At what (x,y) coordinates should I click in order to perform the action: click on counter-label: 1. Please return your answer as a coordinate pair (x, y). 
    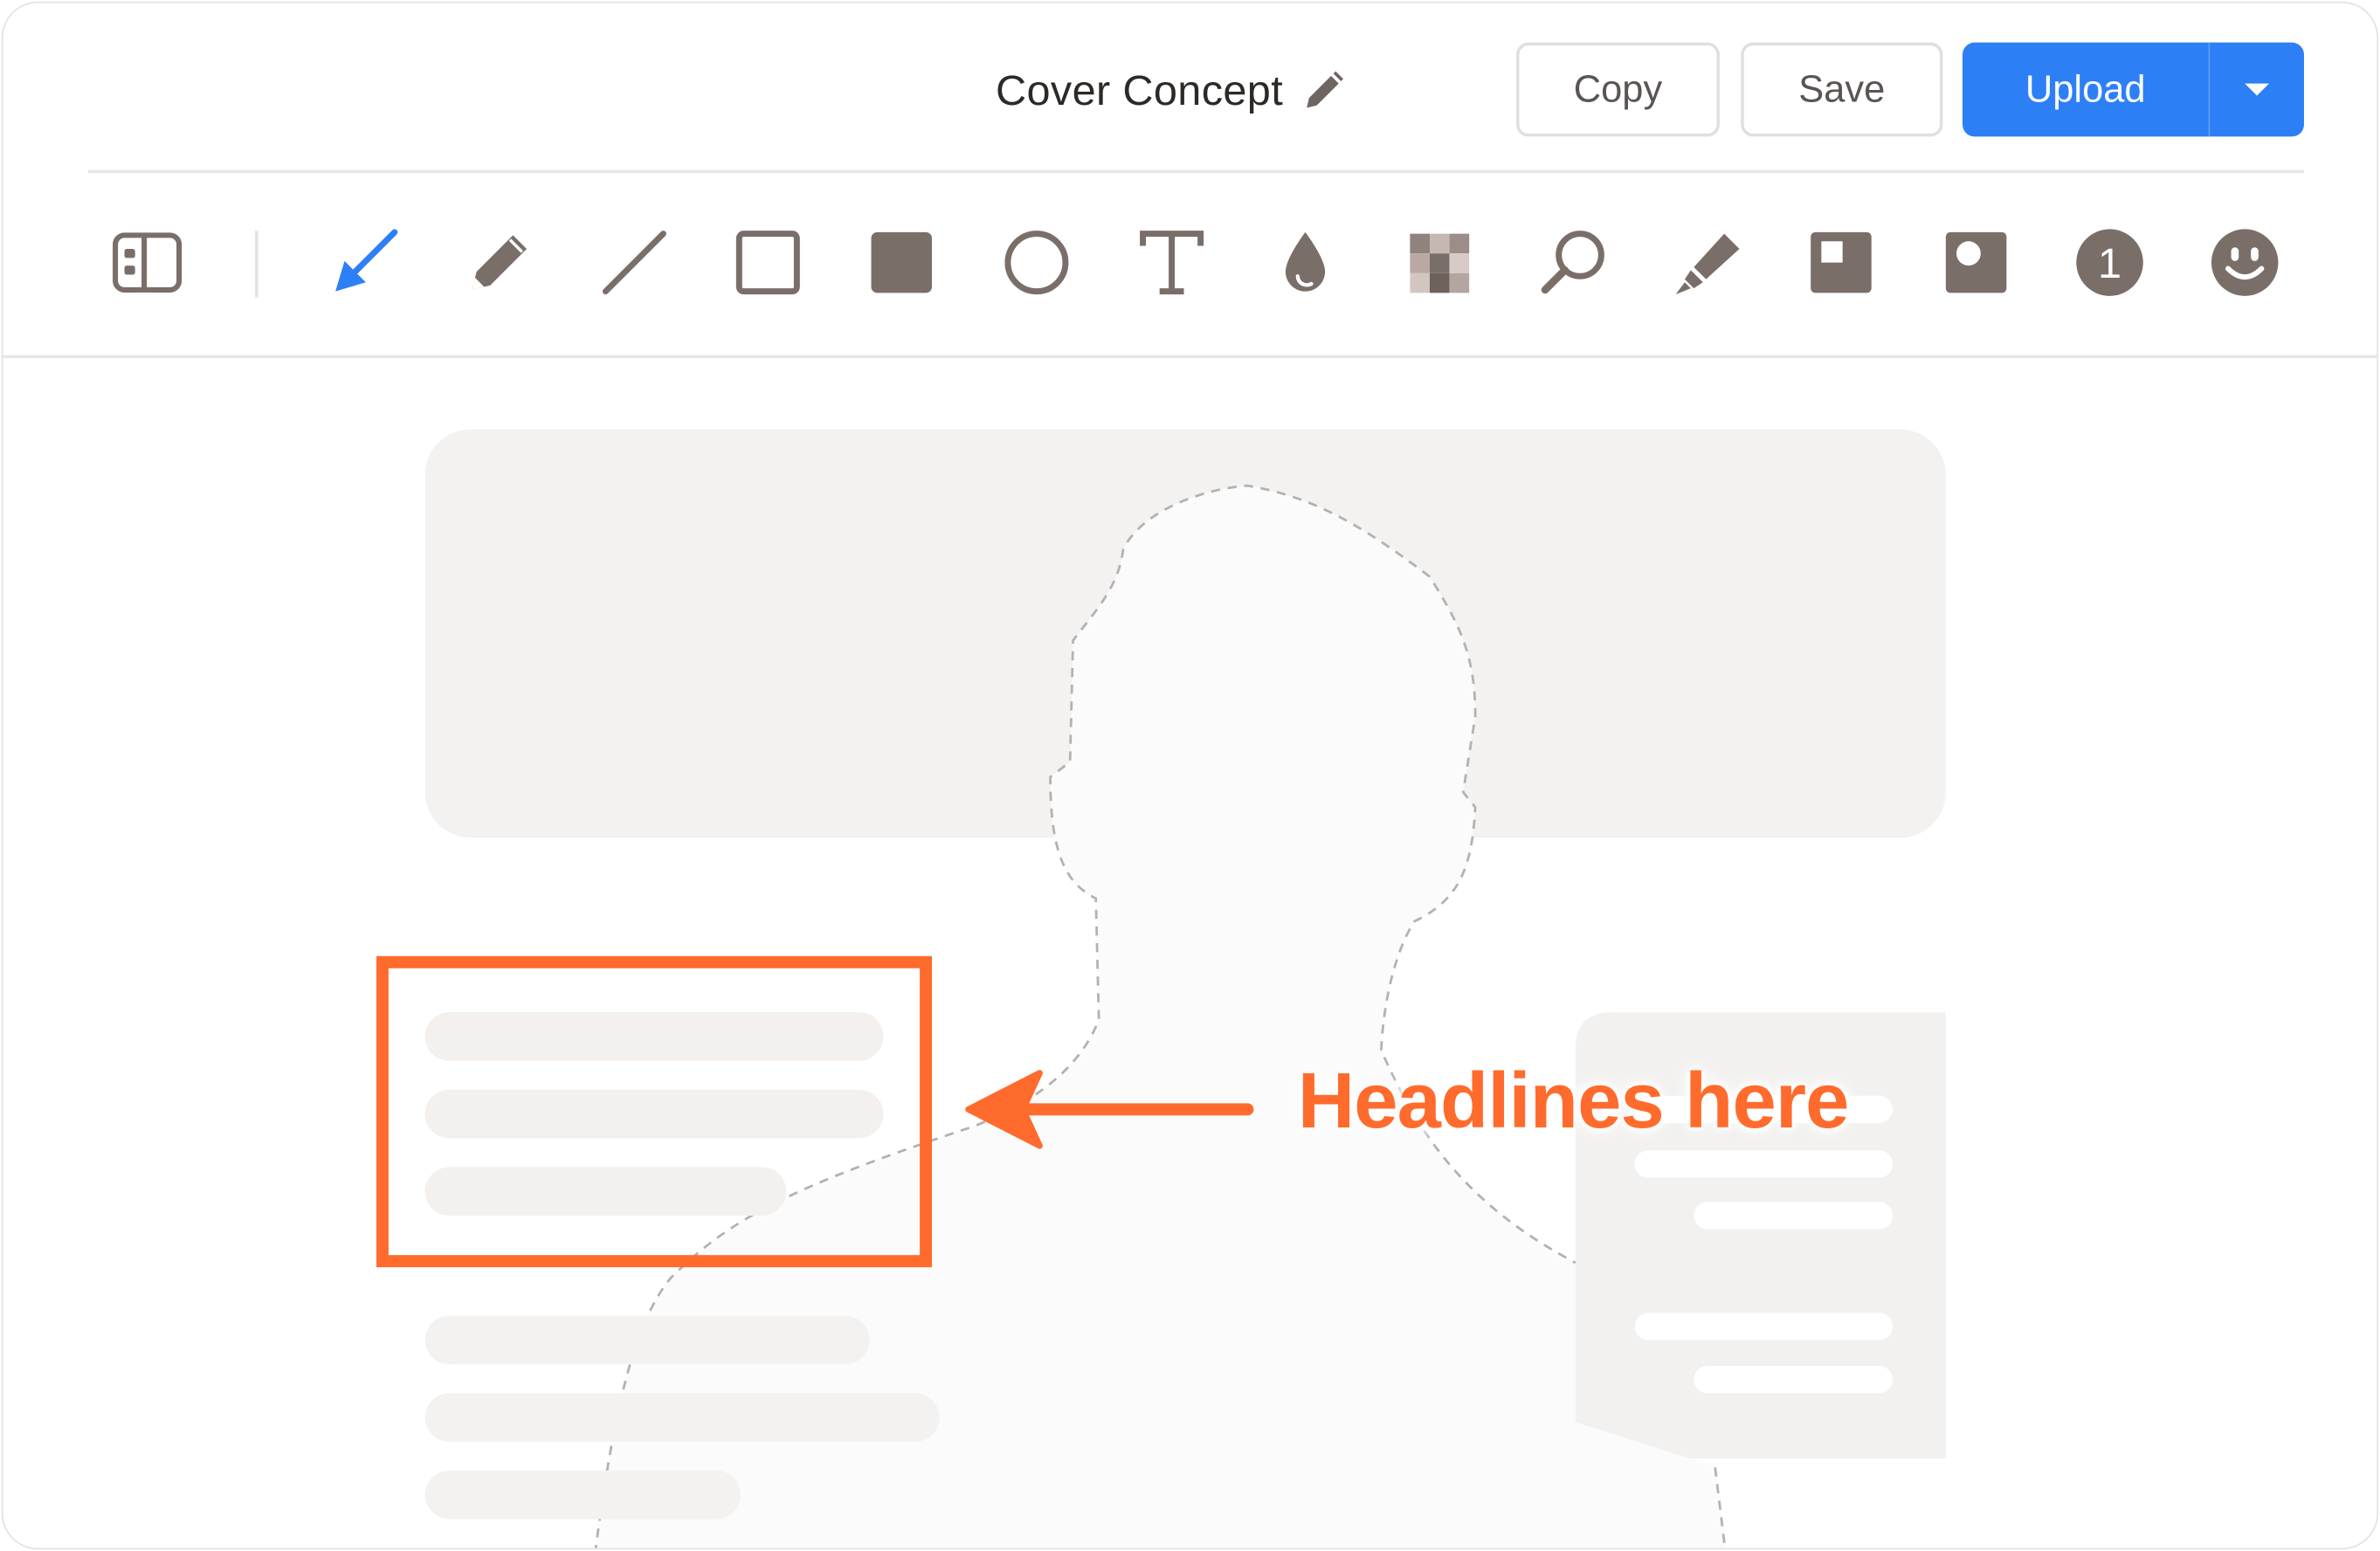
    Looking at the image, I should click on (2109, 263).